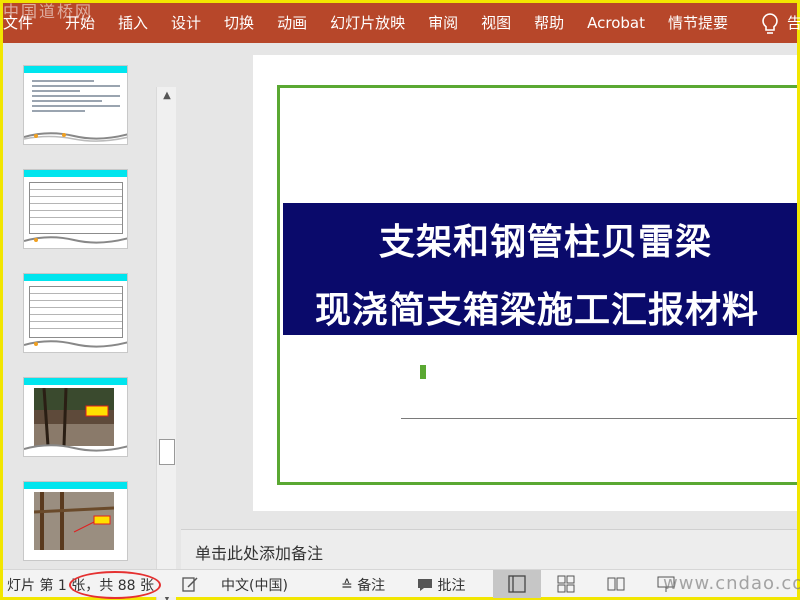  Describe the element at coordinates (239, 23) in the screenshot. I see `tab-transitions: 切换` at that location.